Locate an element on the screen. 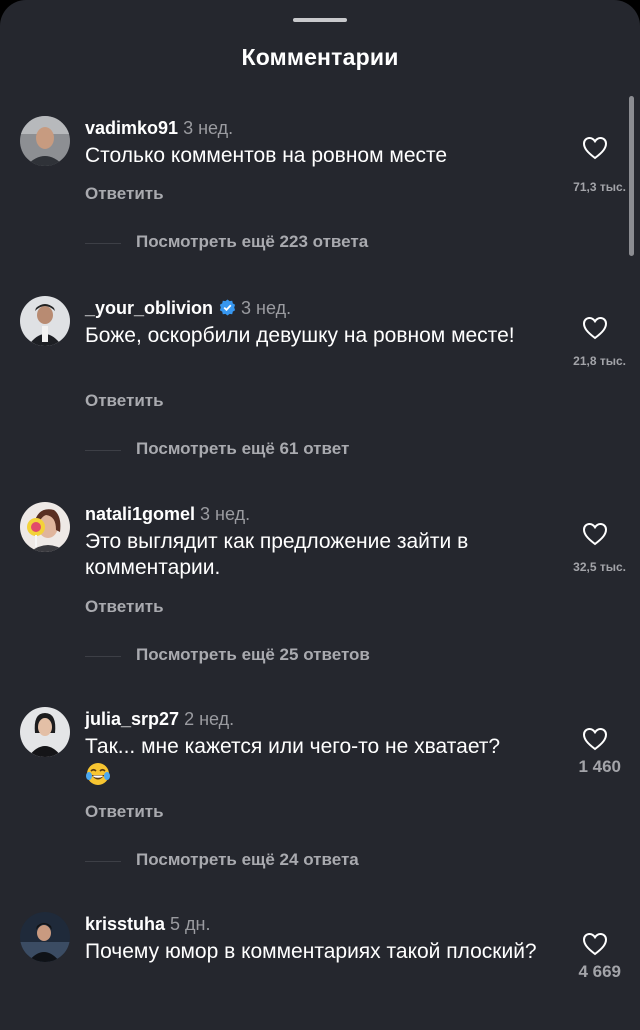  like-count: 21,8 тыс. is located at coordinates (599, 361).